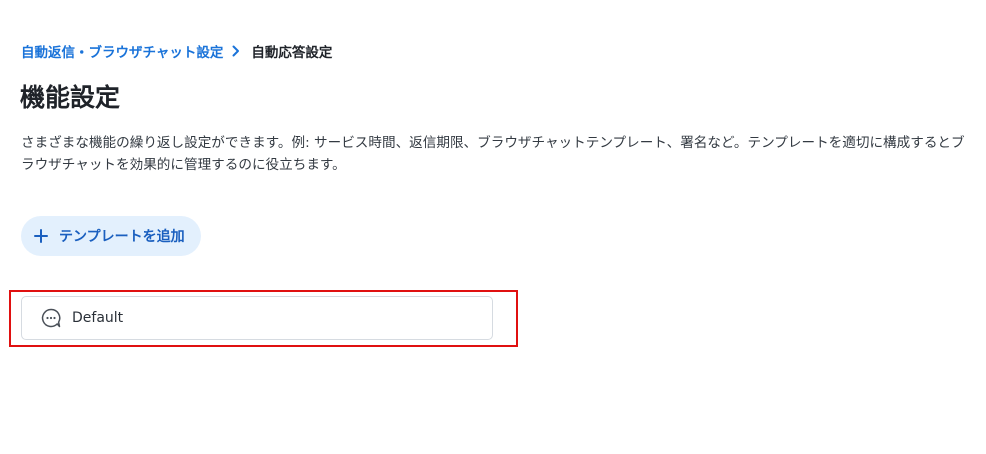  Describe the element at coordinates (122, 237) in the screenshot. I see `add-template-label: テンプレートを追加` at that location.